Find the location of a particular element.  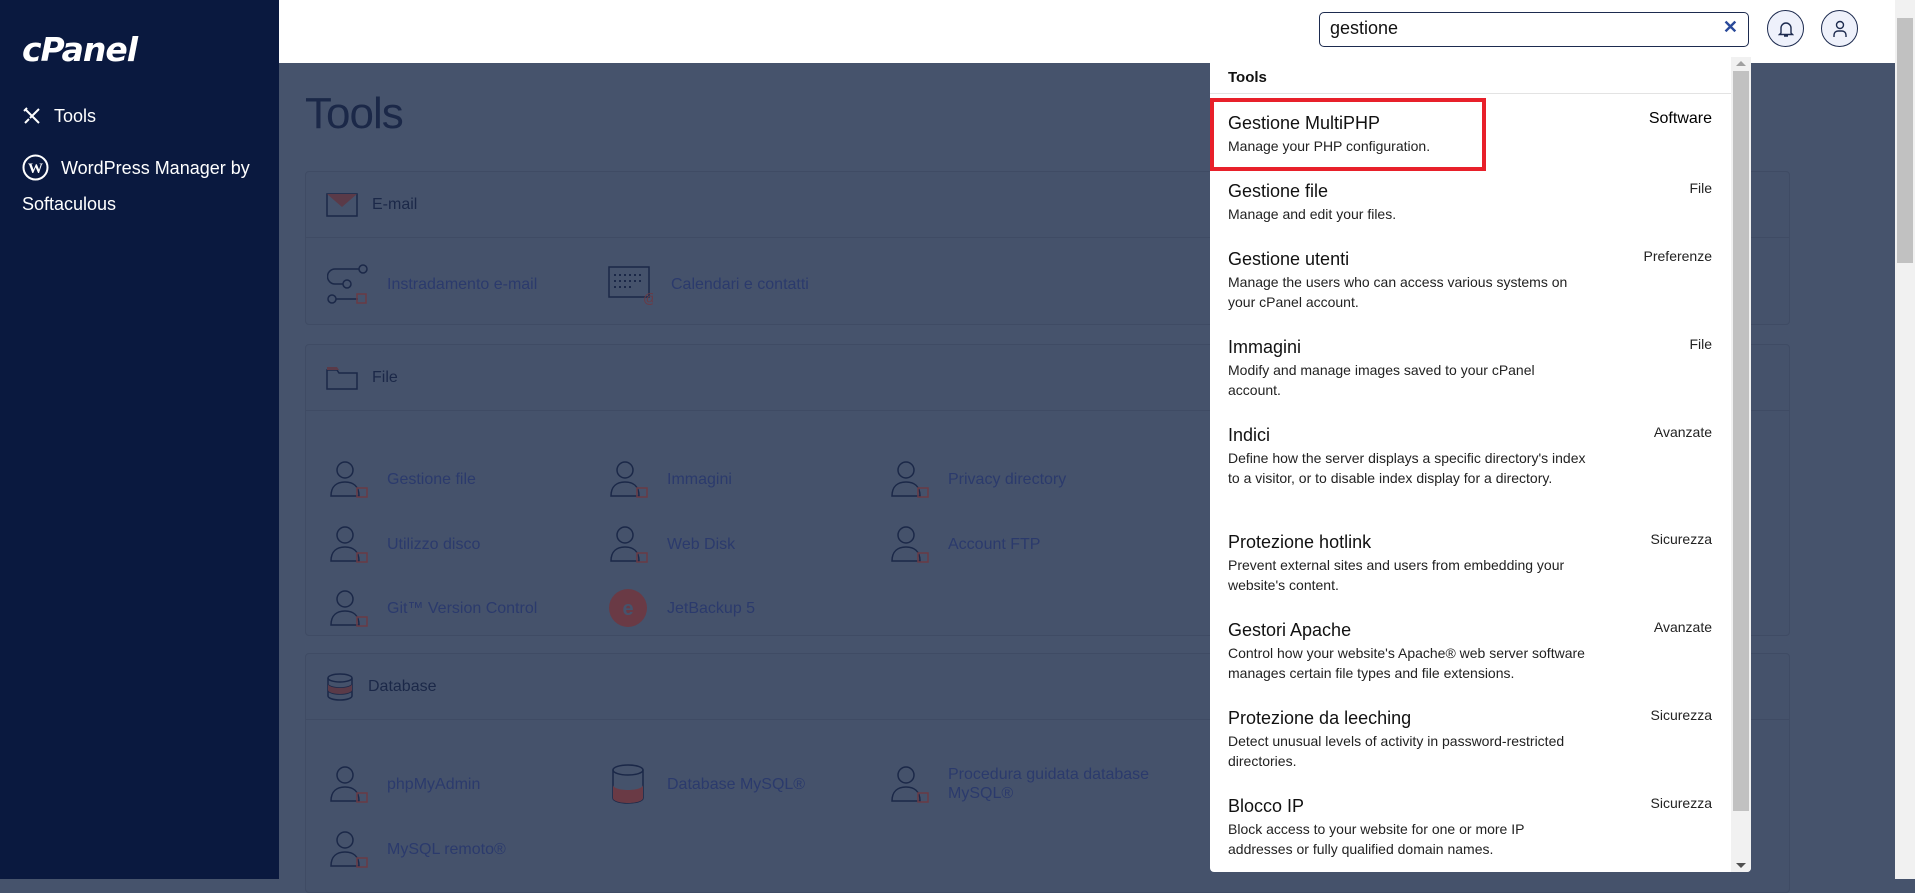

tool-item: e JetBackup 5 is located at coordinates (681, 608).